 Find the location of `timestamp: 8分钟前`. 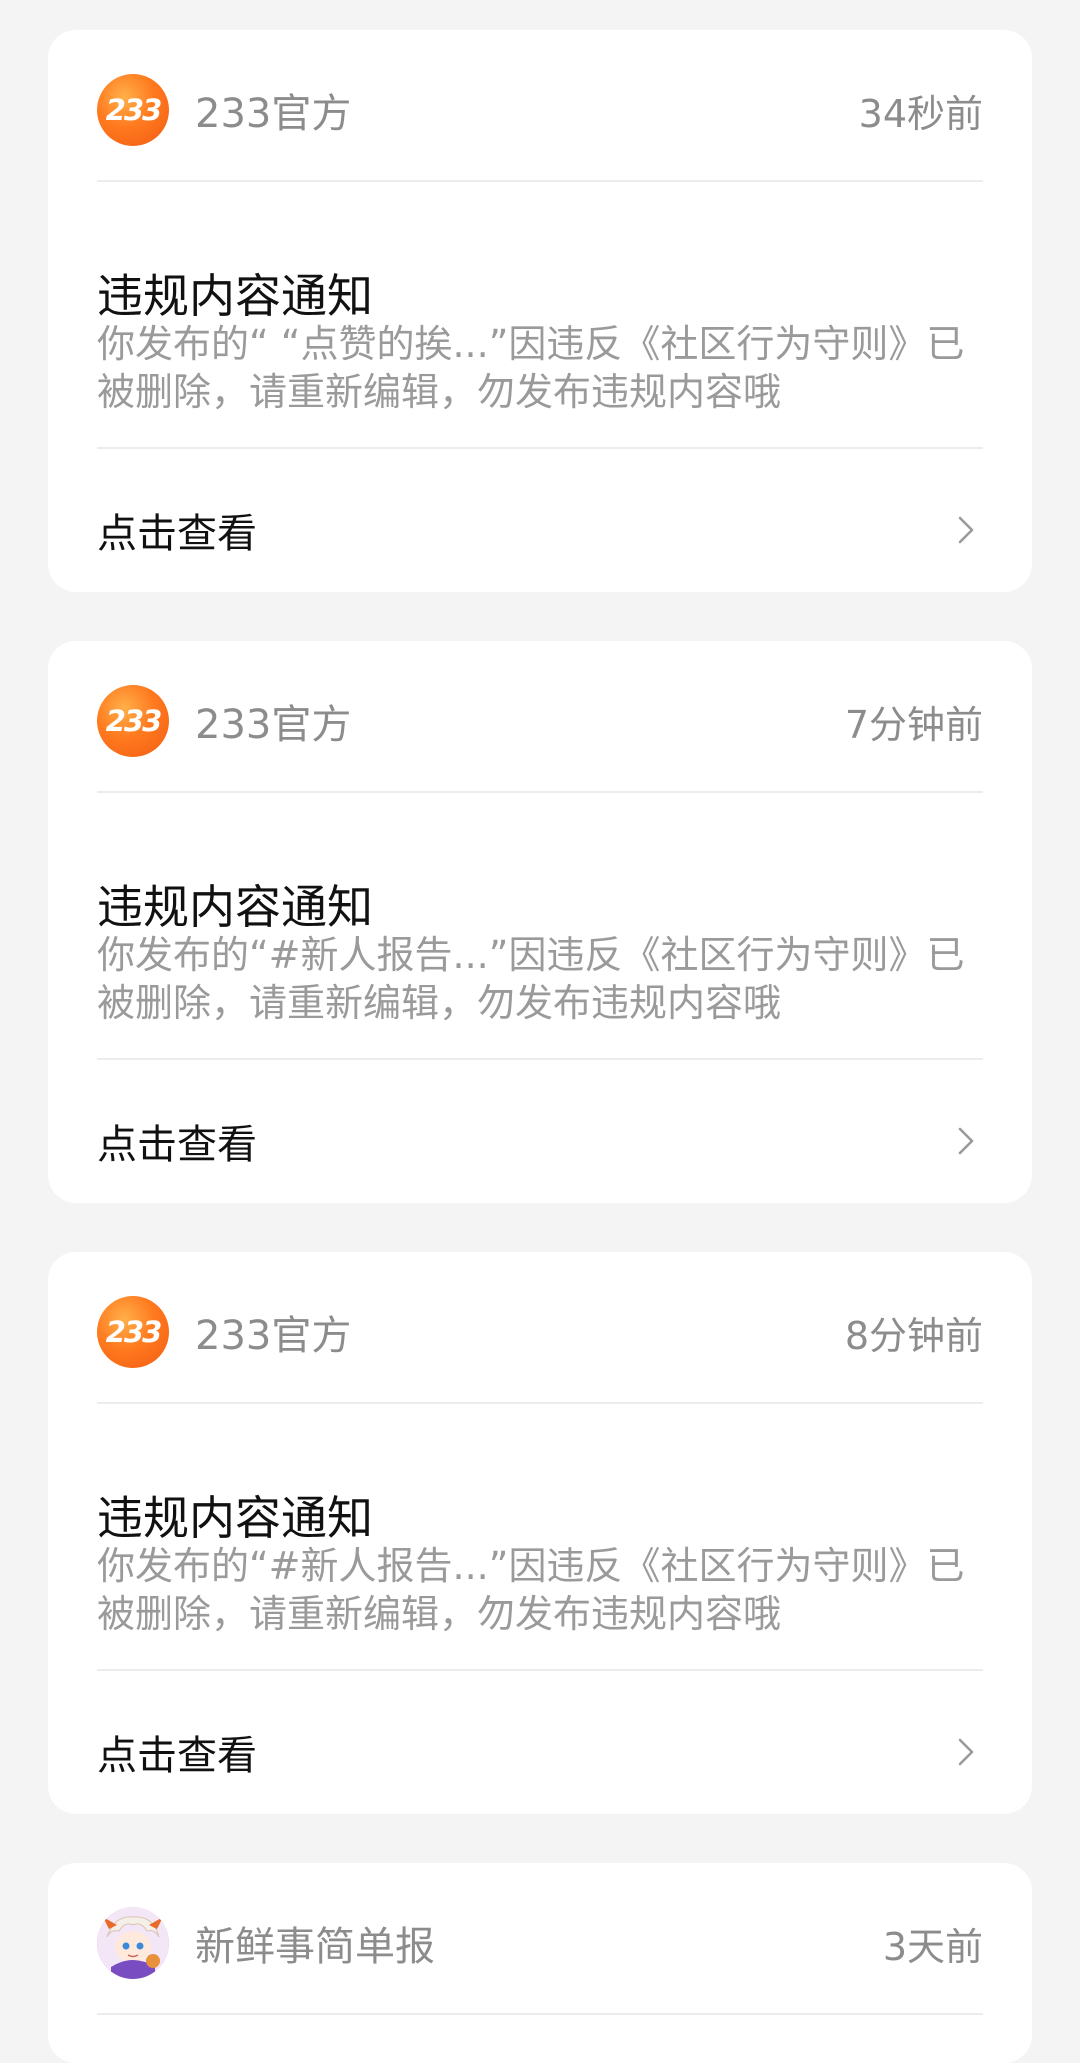

timestamp: 8分钟前 is located at coordinates (913, 1335).